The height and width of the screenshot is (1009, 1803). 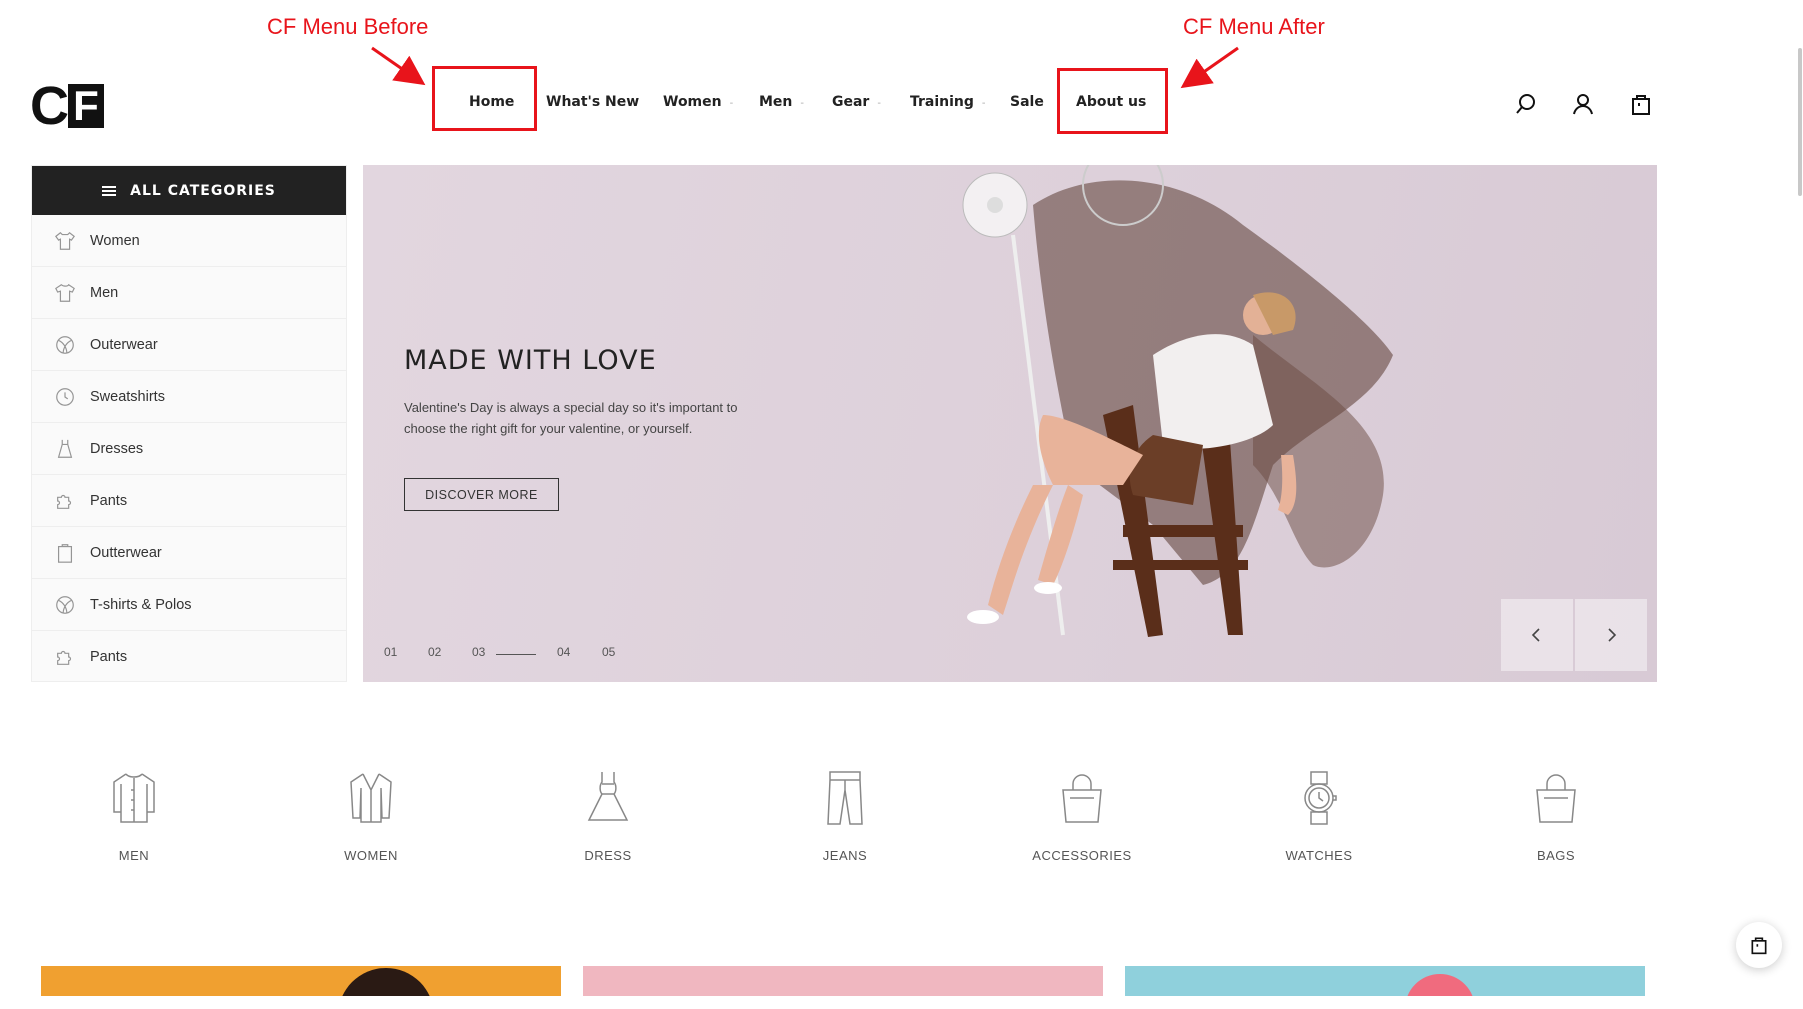 What do you see at coordinates (127, 396) in the screenshot?
I see `sidebar-item-label: Sweatshirts` at bounding box center [127, 396].